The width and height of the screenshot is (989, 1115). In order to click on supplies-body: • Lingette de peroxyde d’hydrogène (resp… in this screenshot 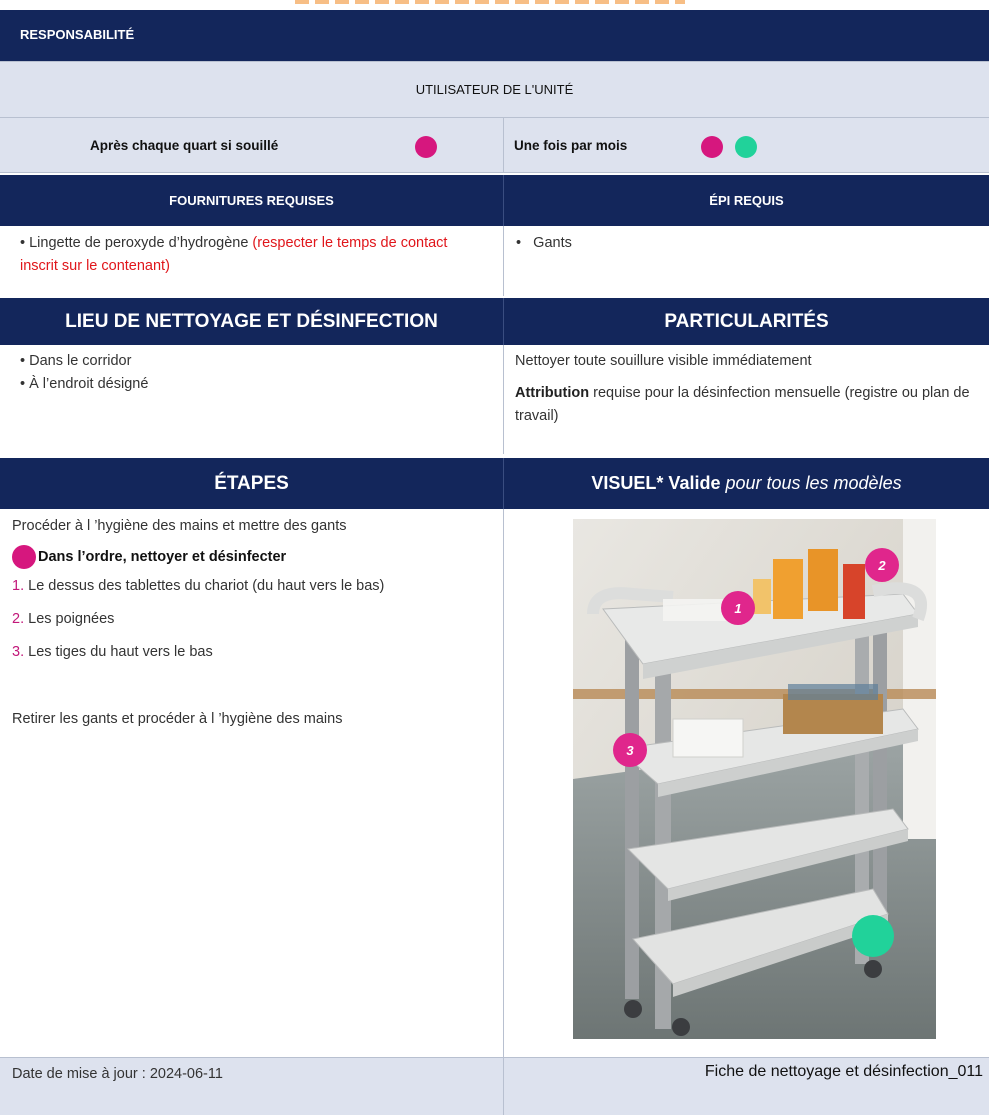, I will do `click(234, 254)`.